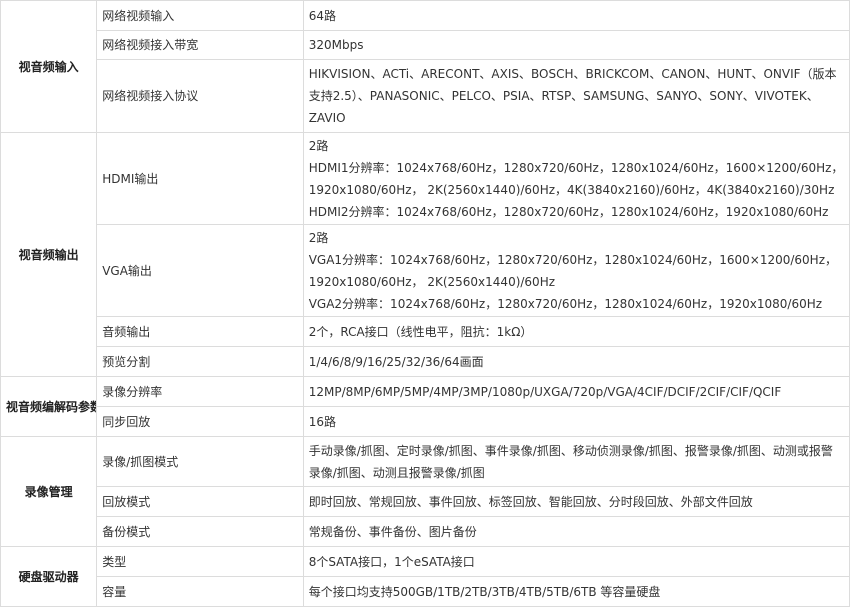 The height and width of the screenshot is (610, 850). Describe the element at coordinates (200, 45) in the screenshot. I see `spec-name: 网络视频接入带宽` at that location.